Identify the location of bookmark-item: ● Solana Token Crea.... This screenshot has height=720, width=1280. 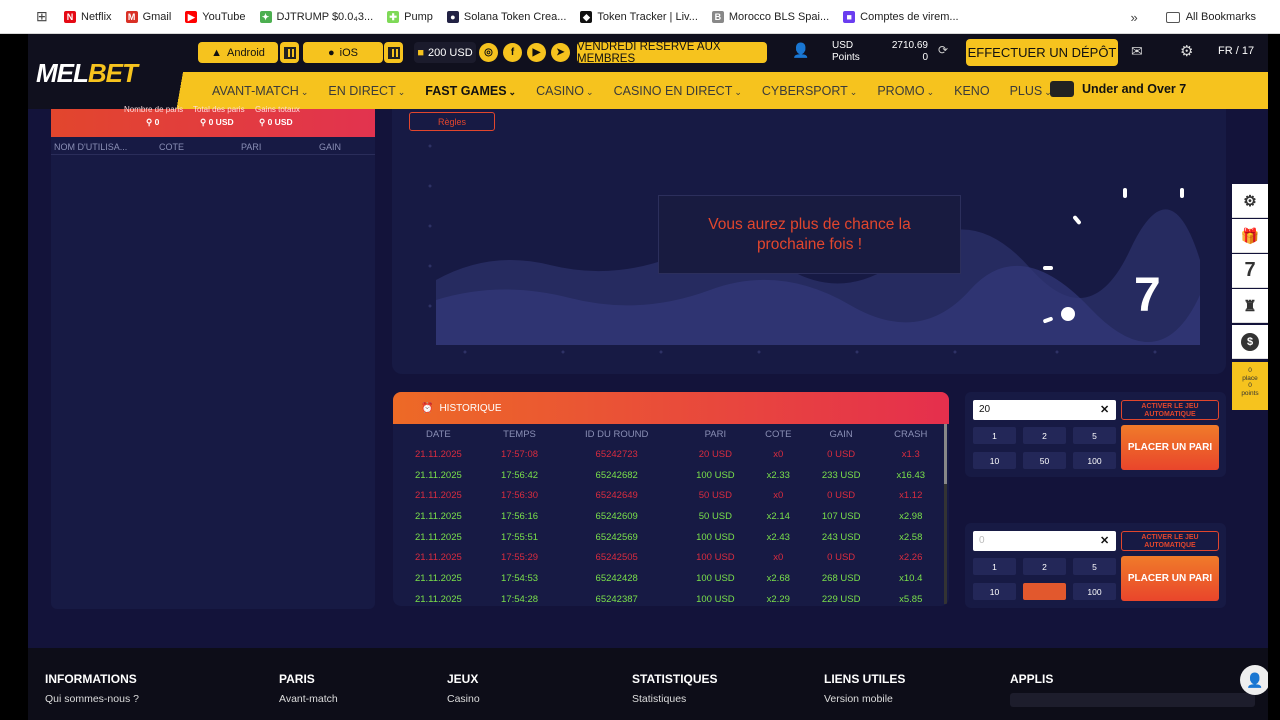
(506, 16).